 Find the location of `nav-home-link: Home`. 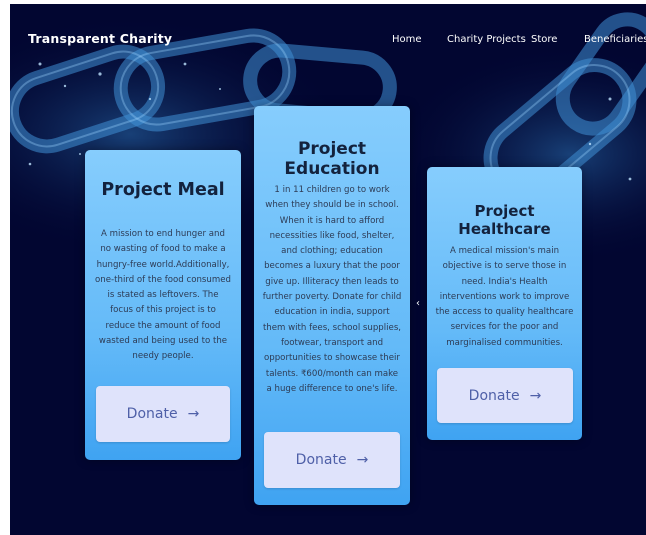

nav-home-link: Home is located at coordinates (407, 39).